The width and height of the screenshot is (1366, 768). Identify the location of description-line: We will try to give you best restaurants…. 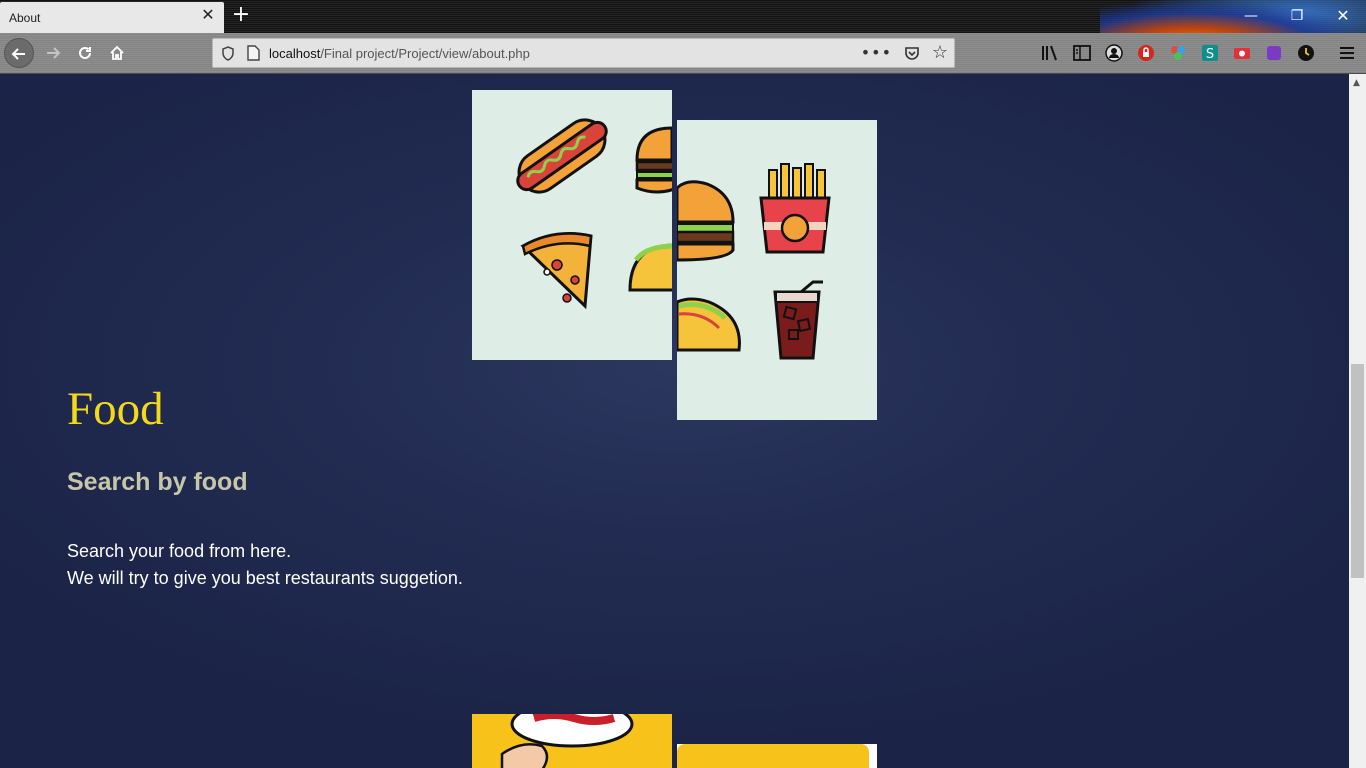
(265, 578).